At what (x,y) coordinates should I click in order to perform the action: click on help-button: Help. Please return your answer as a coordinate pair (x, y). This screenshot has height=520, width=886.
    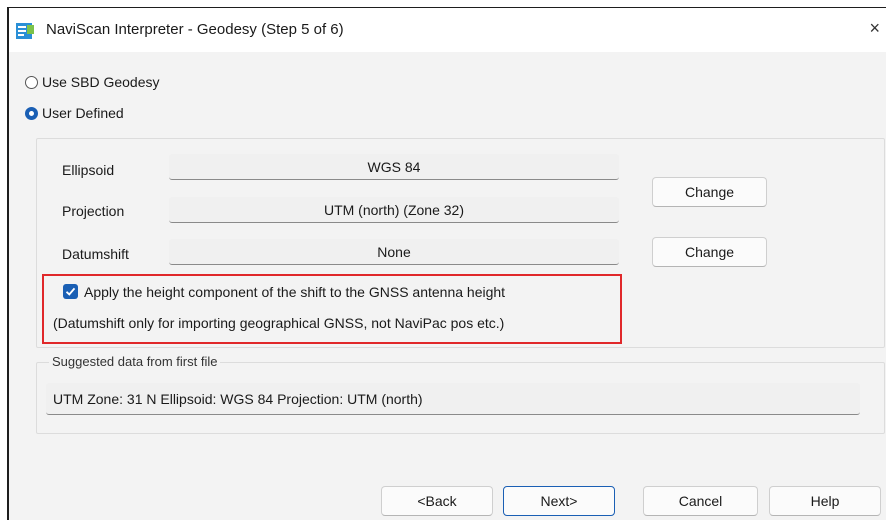
    Looking at the image, I should click on (825, 501).